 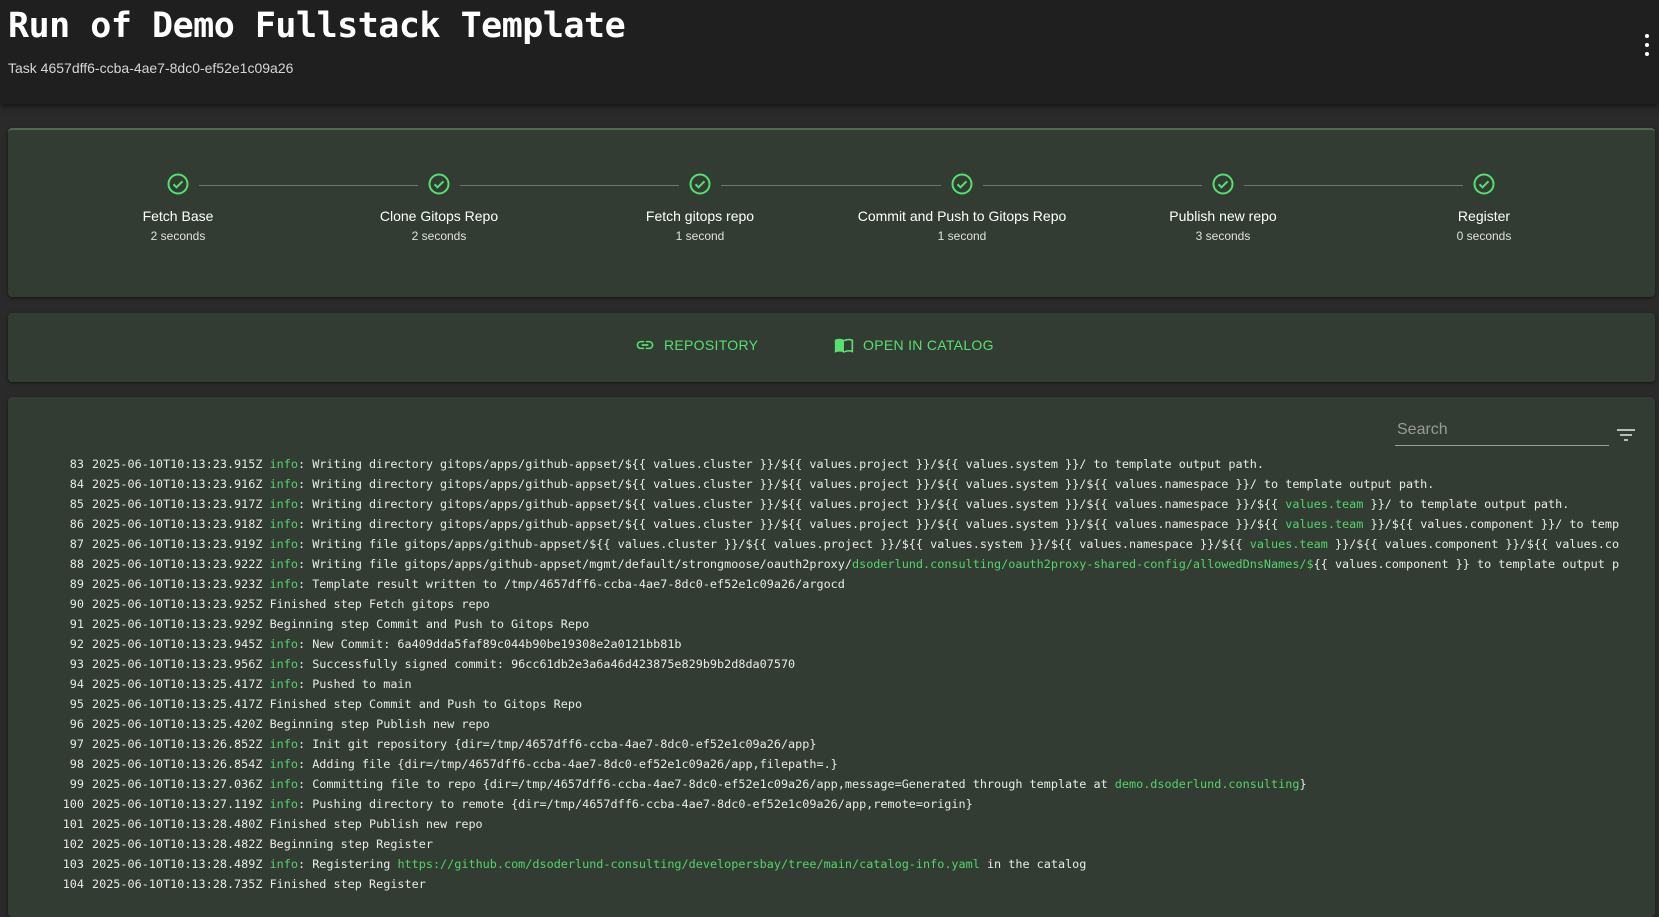 I want to click on step-item: Fetch gitops repo 1 second, so click(x=700, y=207).